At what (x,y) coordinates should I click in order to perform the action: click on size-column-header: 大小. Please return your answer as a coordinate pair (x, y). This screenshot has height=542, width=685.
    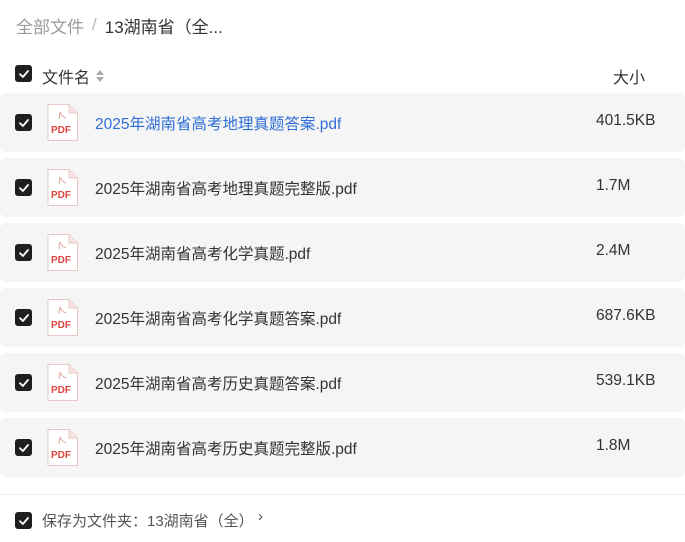
    Looking at the image, I should click on (629, 78).